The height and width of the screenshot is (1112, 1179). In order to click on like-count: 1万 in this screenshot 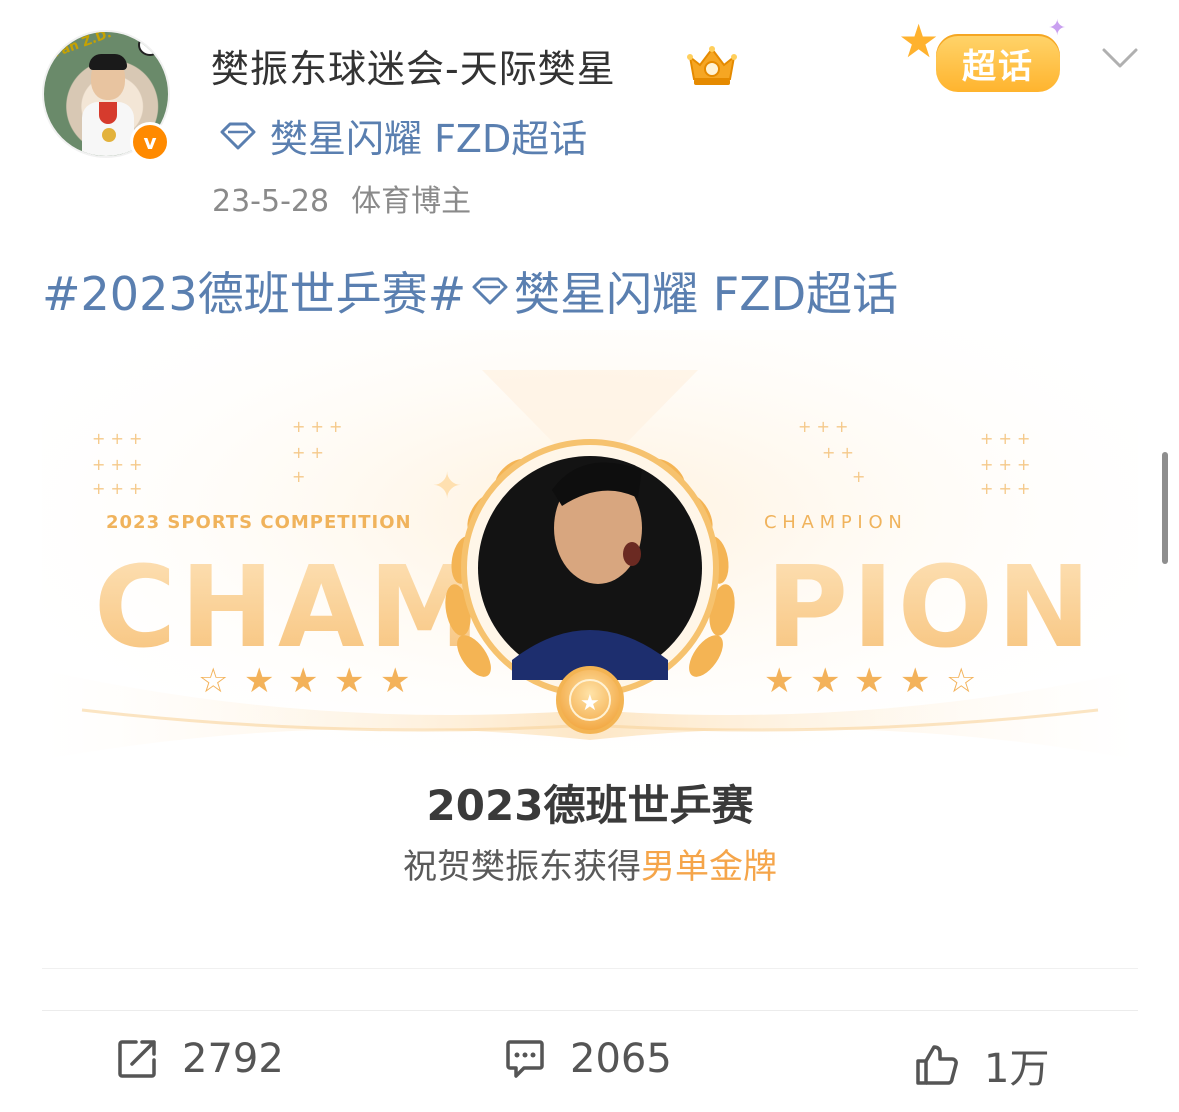, I will do `click(1017, 1069)`.